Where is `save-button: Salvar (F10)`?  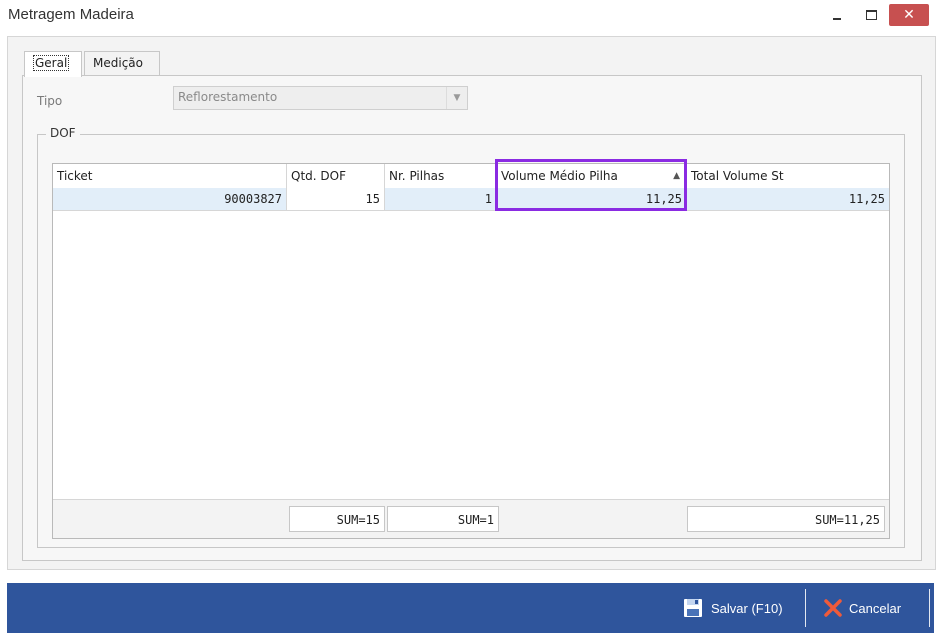
save-button: Salvar (F10) is located at coordinates (733, 608).